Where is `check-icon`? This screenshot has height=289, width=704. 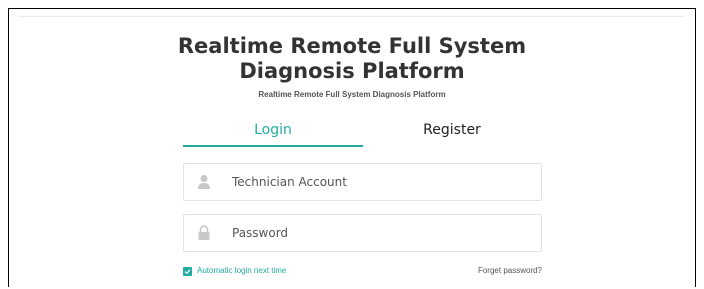
check-icon is located at coordinates (187, 271).